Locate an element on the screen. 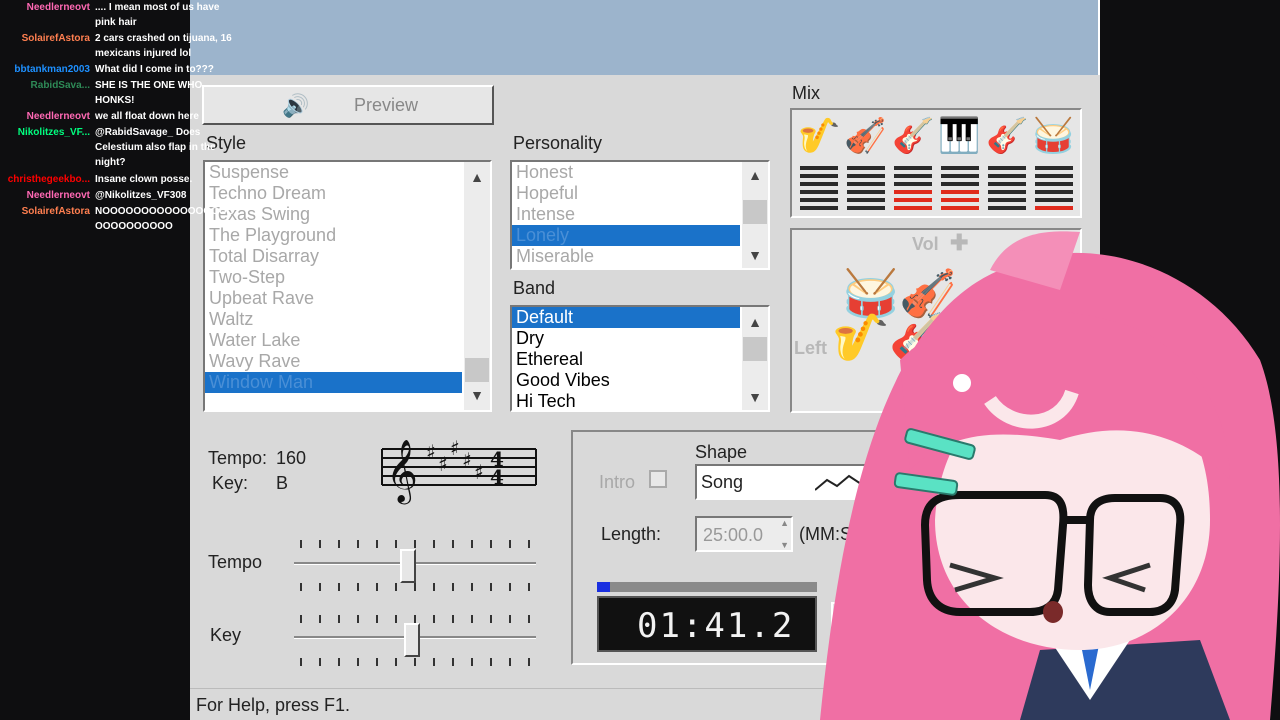 The image size is (1280, 720). plus-icon: ✚ is located at coordinates (959, 242).